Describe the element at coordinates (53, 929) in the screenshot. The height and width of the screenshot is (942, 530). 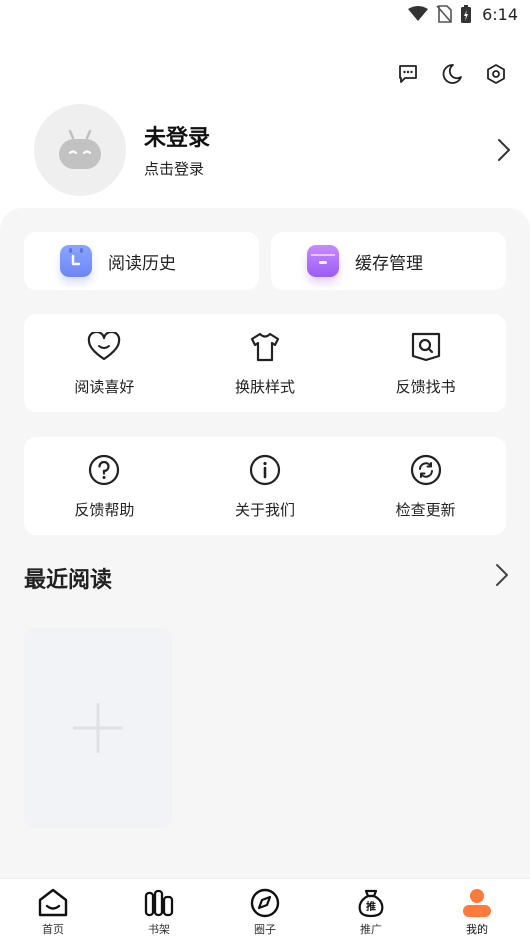
I see `tab-home-label: 首页` at that location.